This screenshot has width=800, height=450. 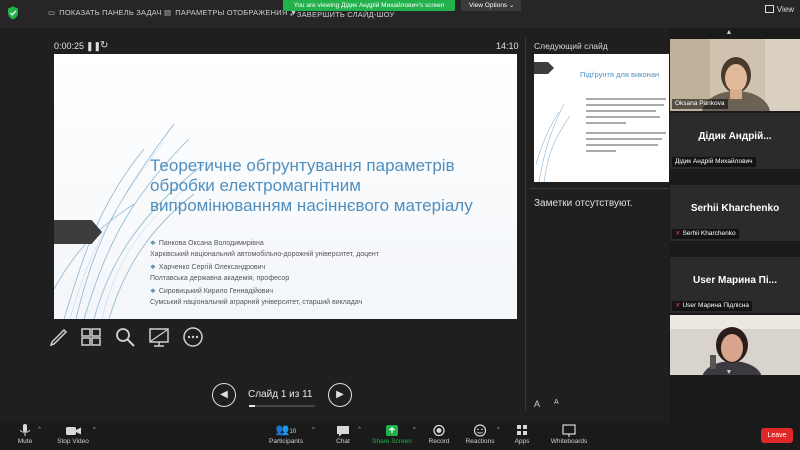 I want to click on slide-body-text: Панкова Оксана Володимирівна, so click(x=211, y=243).